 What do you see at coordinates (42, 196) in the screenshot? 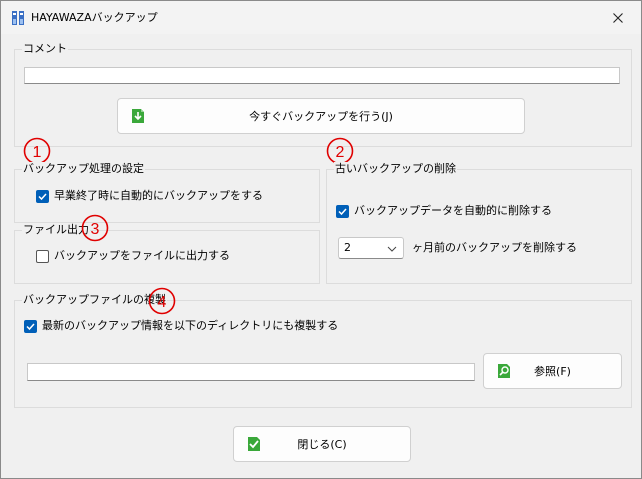
I see `auto-backup-checkbox` at bounding box center [42, 196].